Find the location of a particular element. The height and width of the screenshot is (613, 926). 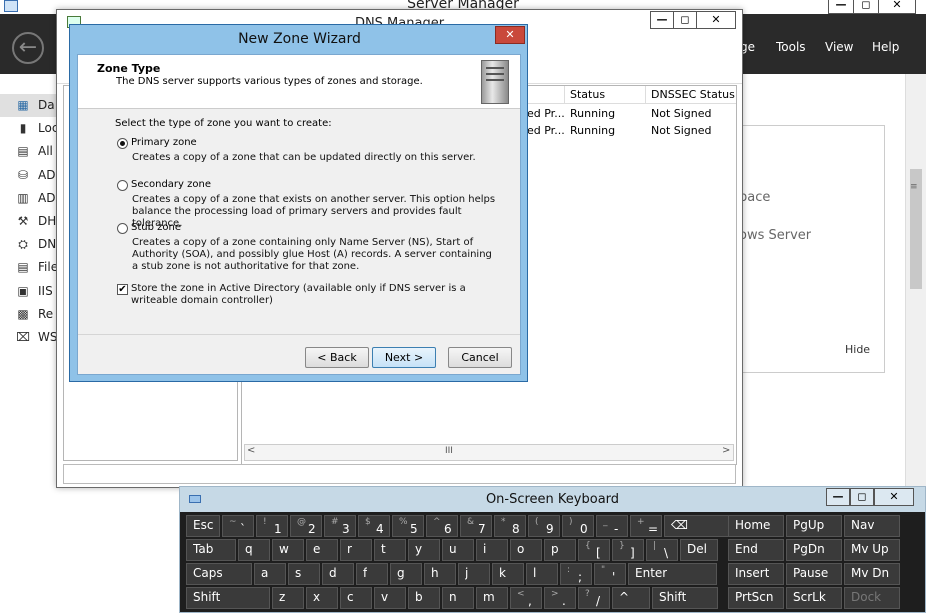

sm-close-button: ✕ is located at coordinates (897, 7).